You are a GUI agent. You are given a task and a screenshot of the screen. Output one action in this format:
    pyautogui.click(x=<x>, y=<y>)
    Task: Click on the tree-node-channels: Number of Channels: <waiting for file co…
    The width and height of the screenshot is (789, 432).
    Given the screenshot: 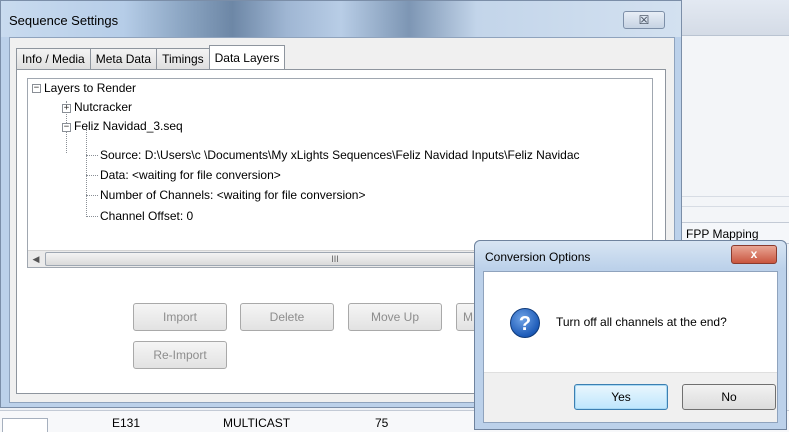 What is the action you would take?
    pyautogui.click(x=232, y=195)
    